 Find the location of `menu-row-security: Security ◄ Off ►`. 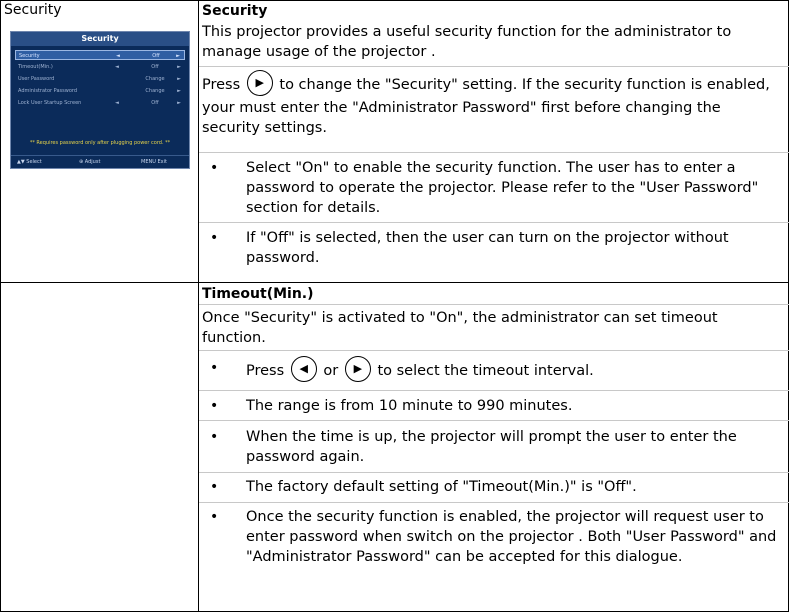

menu-row-security: Security ◄ Off ► is located at coordinates (100, 55).